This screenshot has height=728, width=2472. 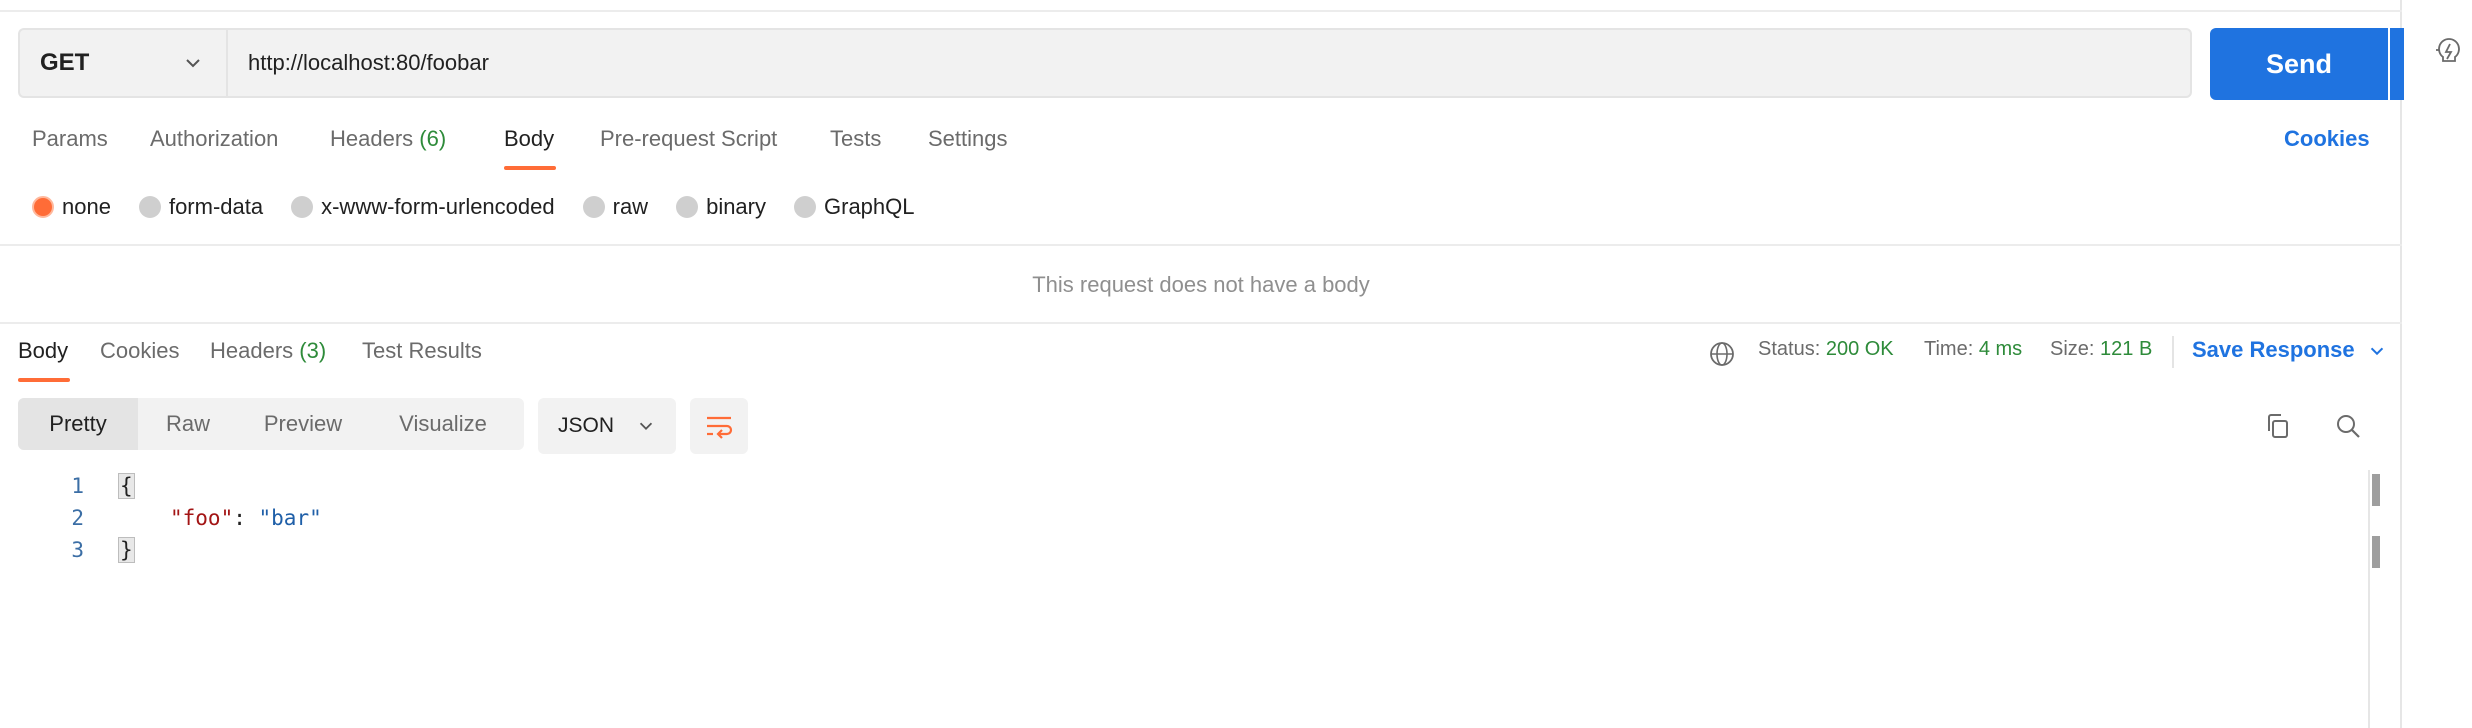 I want to click on active-response-tab-indicator, so click(x=44, y=380).